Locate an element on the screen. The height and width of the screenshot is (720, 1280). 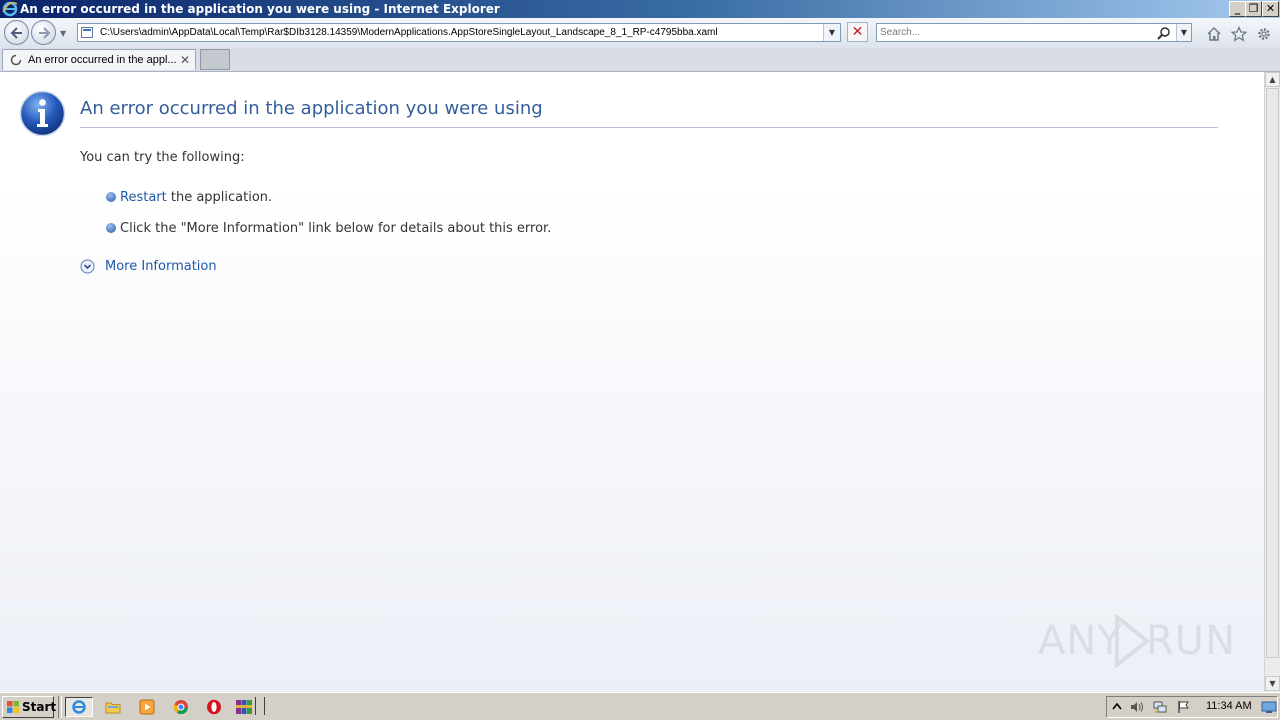
more-information-label: More Information is located at coordinates (161, 266).